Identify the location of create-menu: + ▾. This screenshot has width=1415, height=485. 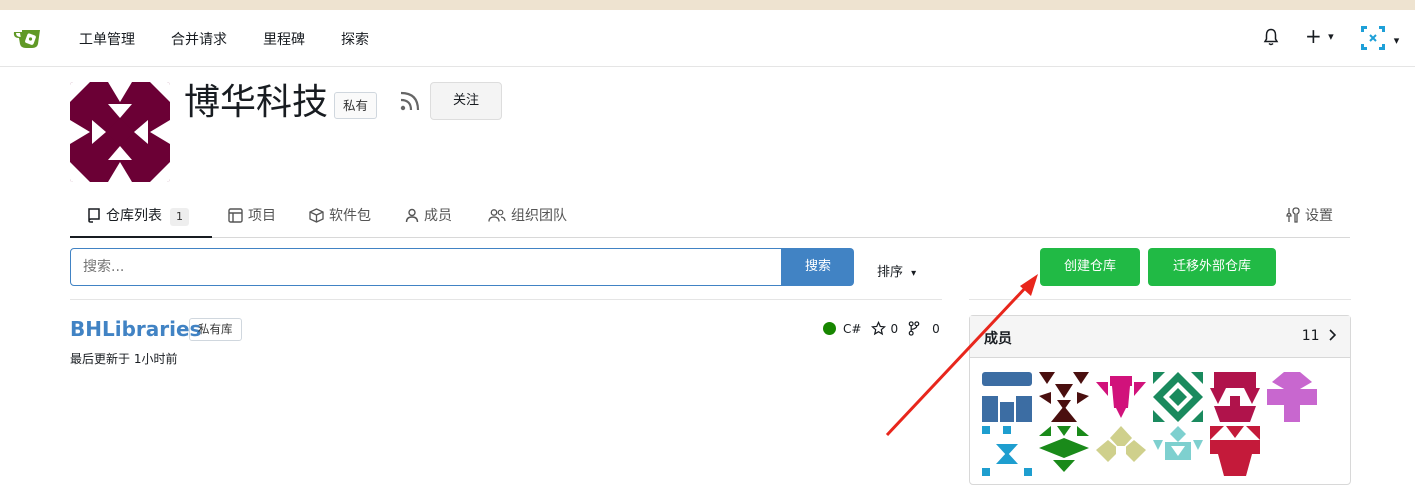
(1319, 36).